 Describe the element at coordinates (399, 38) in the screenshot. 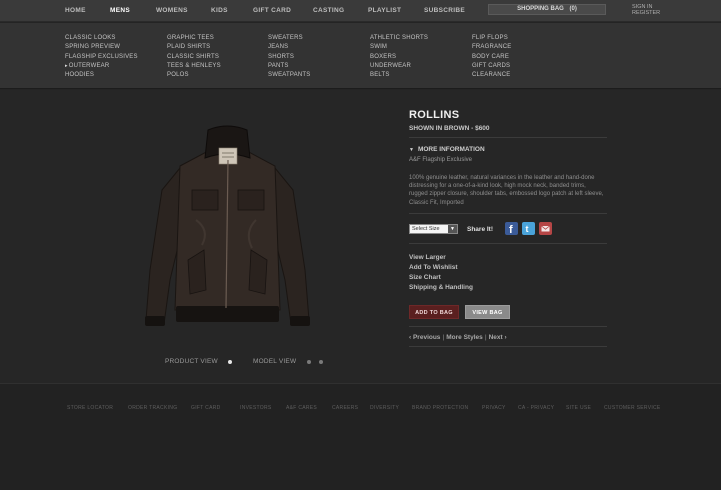

I see `menu-item-athletic-shorts: ATHLETIC SHORTS` at that location.